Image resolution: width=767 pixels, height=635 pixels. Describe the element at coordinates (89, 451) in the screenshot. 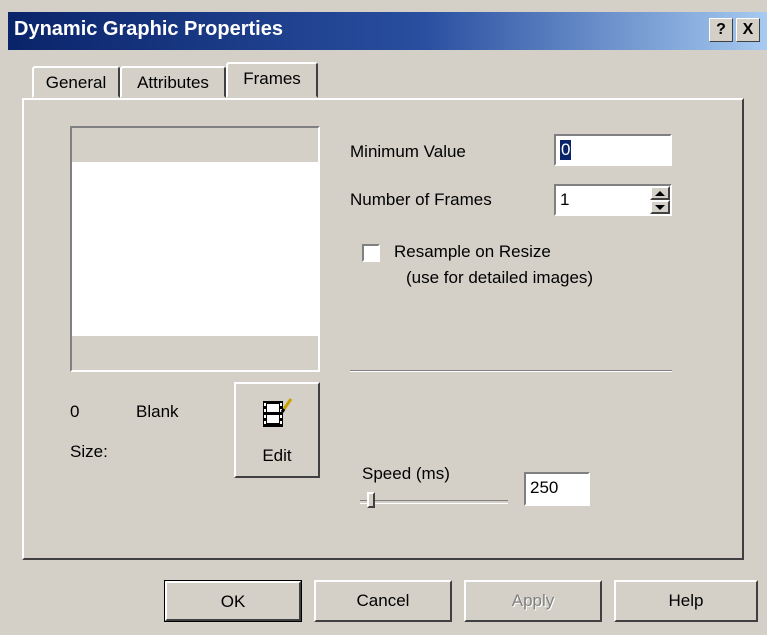

I see `size-label: Size:` at that location.